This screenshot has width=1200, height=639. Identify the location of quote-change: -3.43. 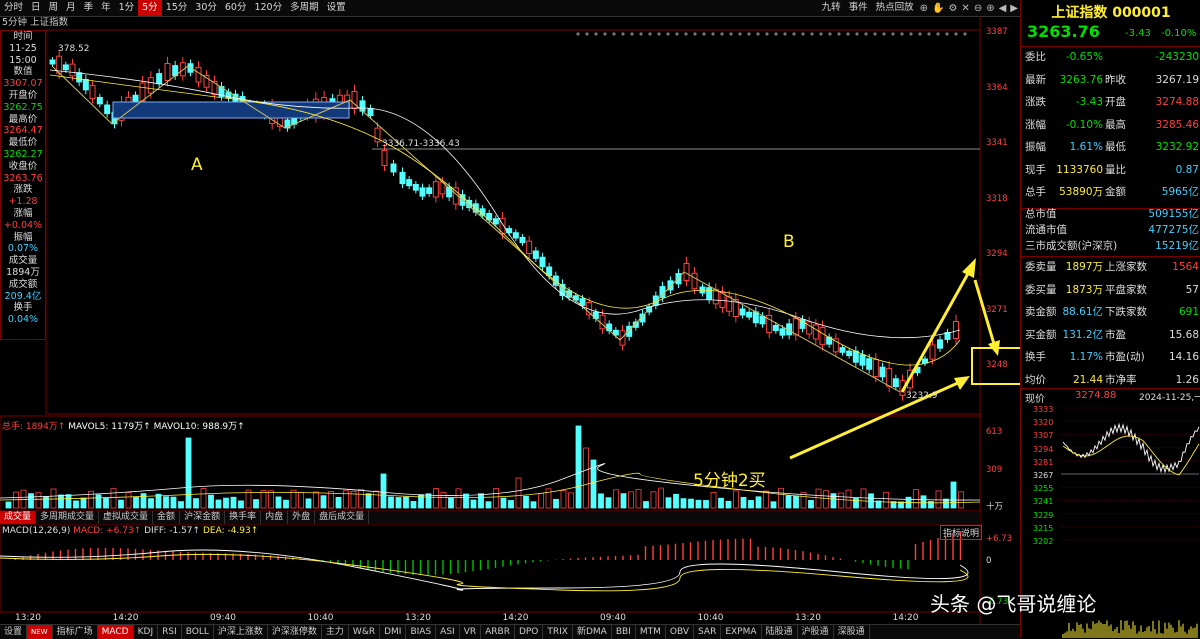
(1138, 33).